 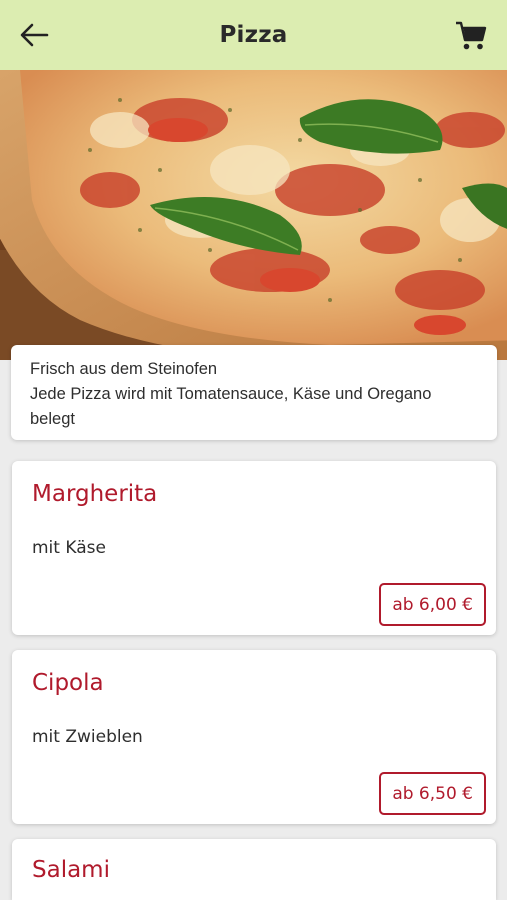 What do you see at coordinates (432, 793) in the screenshot?
I see `price-button: ab 6,50 €` at bounding box center [432, 793].